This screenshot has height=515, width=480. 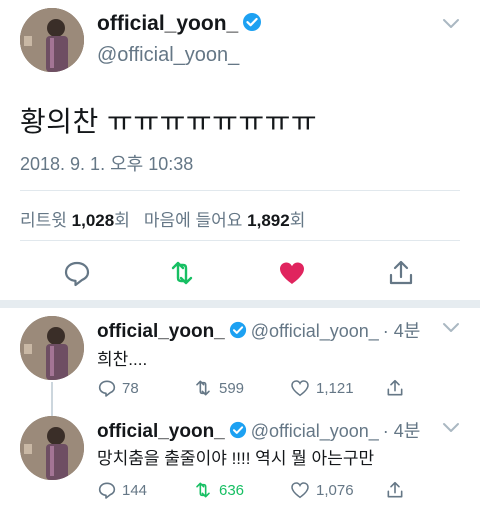 I want to click on retweet-button: 636, so click(x=218, y=490).